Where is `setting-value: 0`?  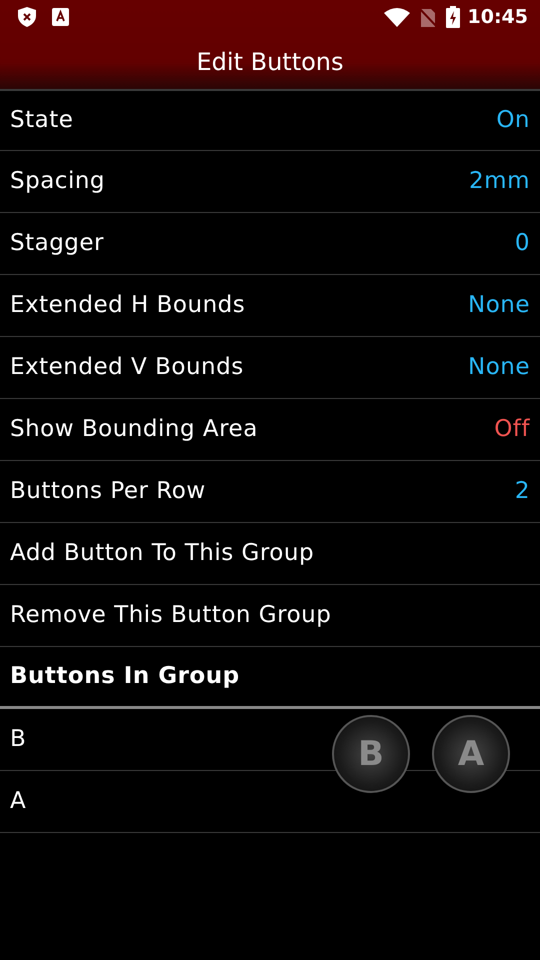 setting-value: 0 is located at coordinates (522, 243).